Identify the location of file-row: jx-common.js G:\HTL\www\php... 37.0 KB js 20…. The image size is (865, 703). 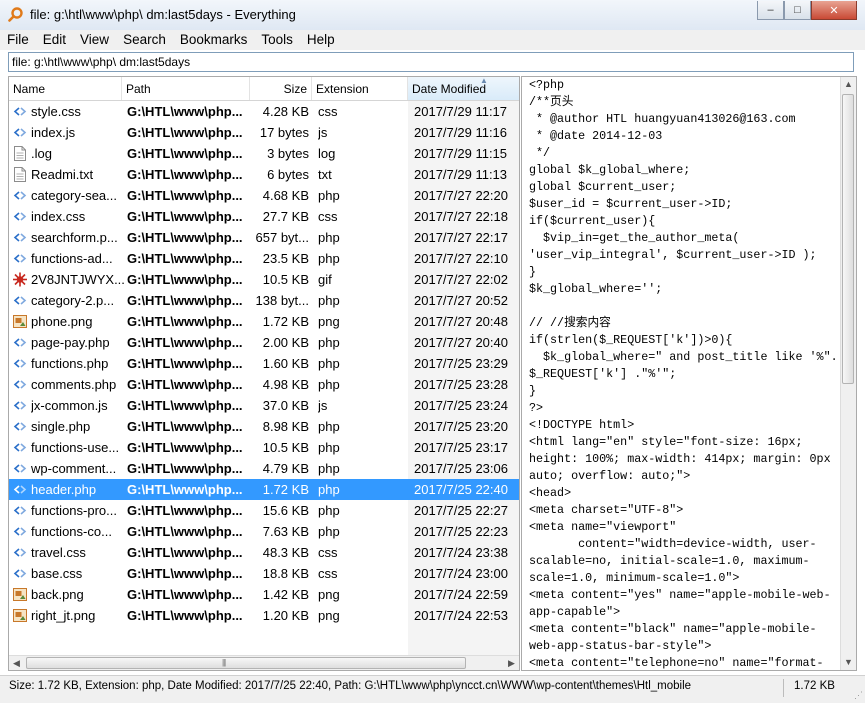
(264, 405).